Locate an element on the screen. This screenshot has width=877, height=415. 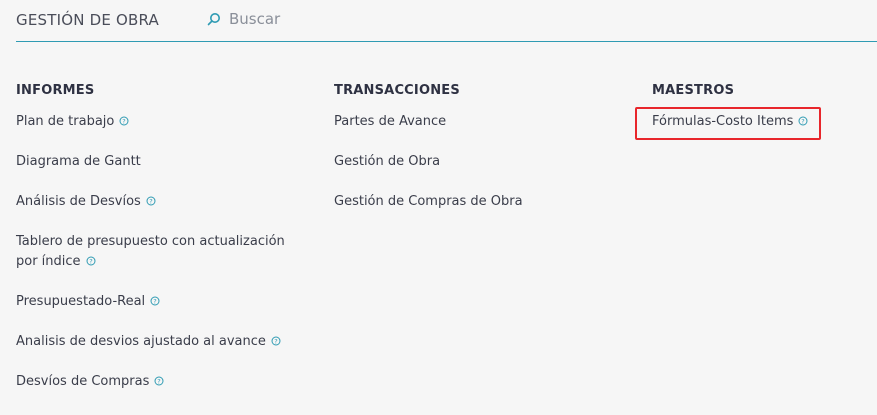
menu-item-plan-de-trabajo: Plan de trabajo? is located at coordinates (166, 122).